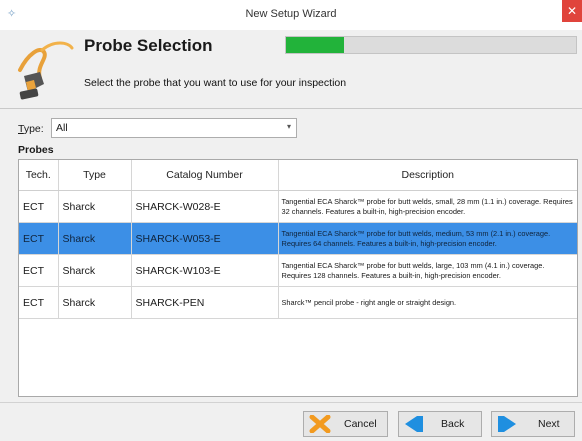 This screenshot has width=582, height=441. I want to click on cancel-icon, so click(320, 424).